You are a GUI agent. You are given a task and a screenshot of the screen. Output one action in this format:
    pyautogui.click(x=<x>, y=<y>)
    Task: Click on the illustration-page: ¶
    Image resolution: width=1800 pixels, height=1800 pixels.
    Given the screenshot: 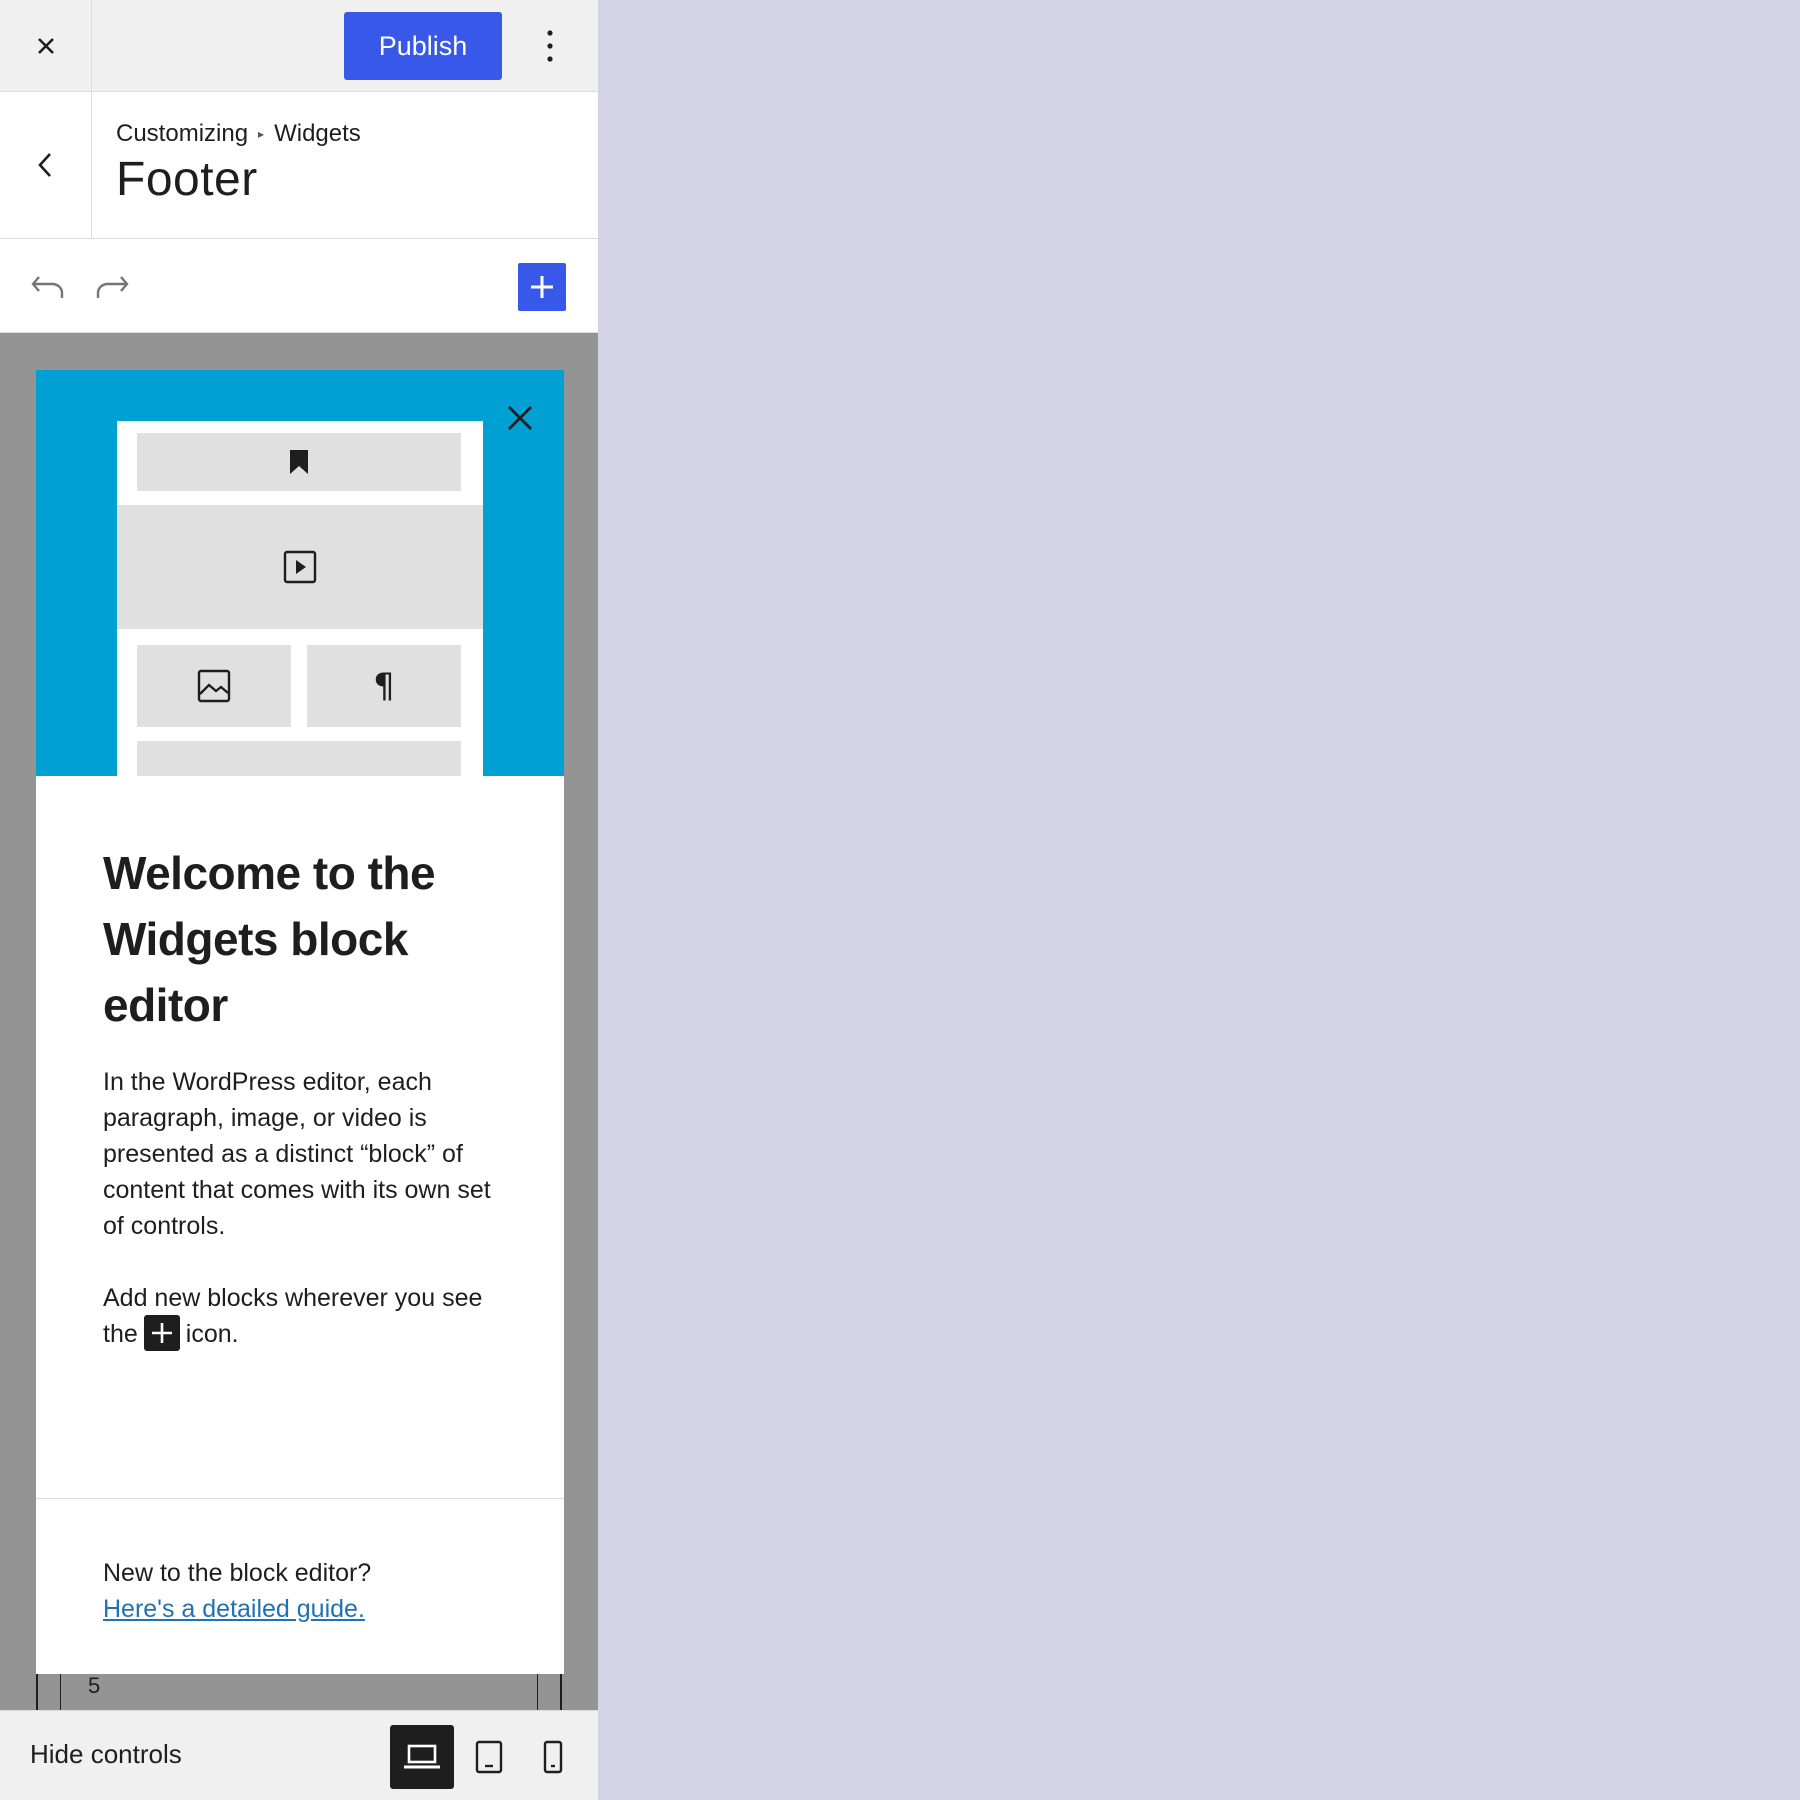 What is the action you would take?
    pyautogui.click(x=300, y=598)
    